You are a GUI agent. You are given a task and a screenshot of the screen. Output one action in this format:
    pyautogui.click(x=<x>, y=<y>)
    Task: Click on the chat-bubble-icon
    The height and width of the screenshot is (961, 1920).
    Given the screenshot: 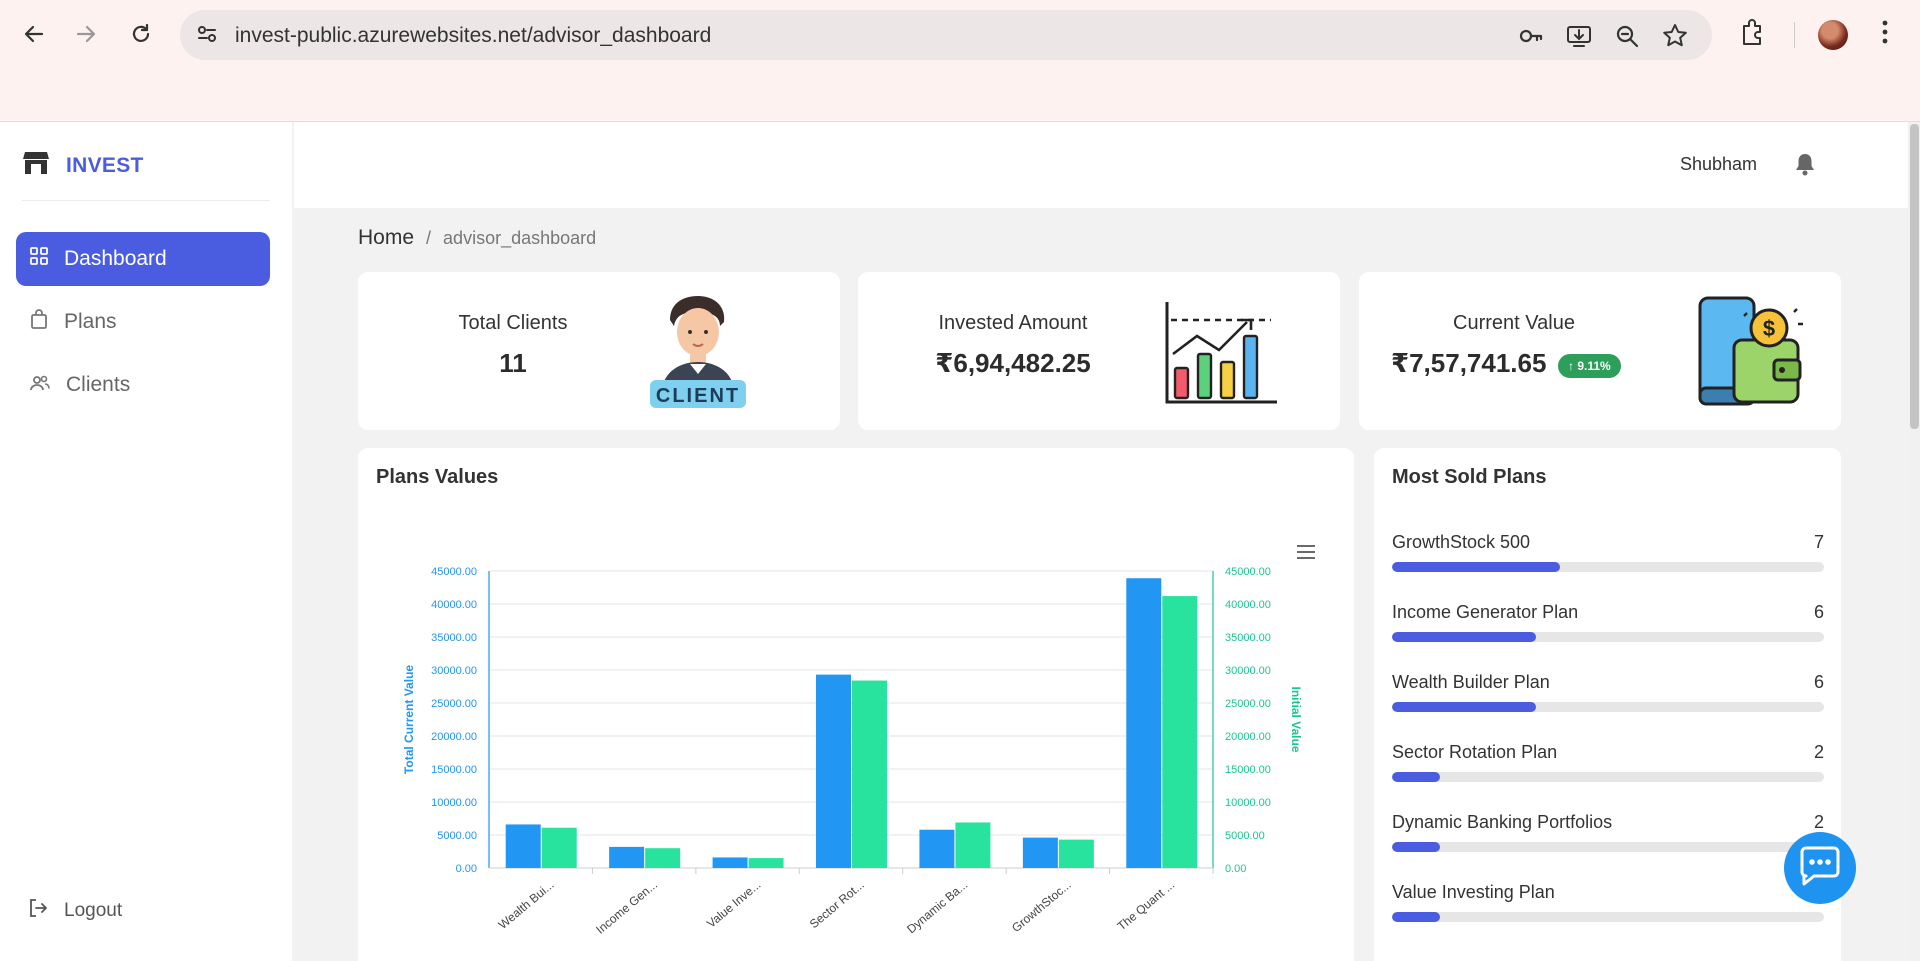 What is the action you would take?
    pyautogui.click(x=1820, y=868)
    